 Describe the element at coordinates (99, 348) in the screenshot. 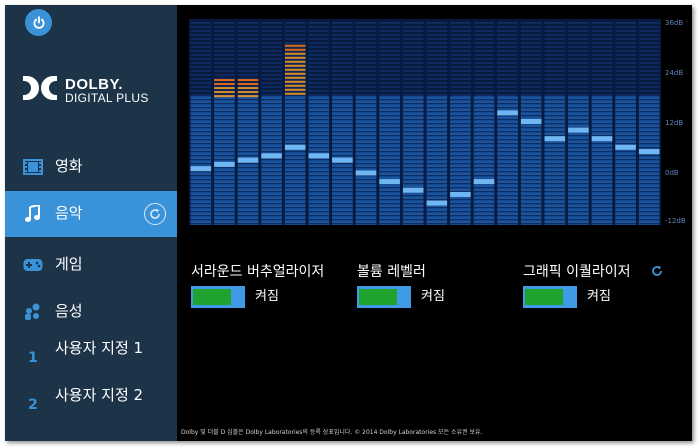

I see `sidebar-item-label: 사용자 지정 1` at that location.